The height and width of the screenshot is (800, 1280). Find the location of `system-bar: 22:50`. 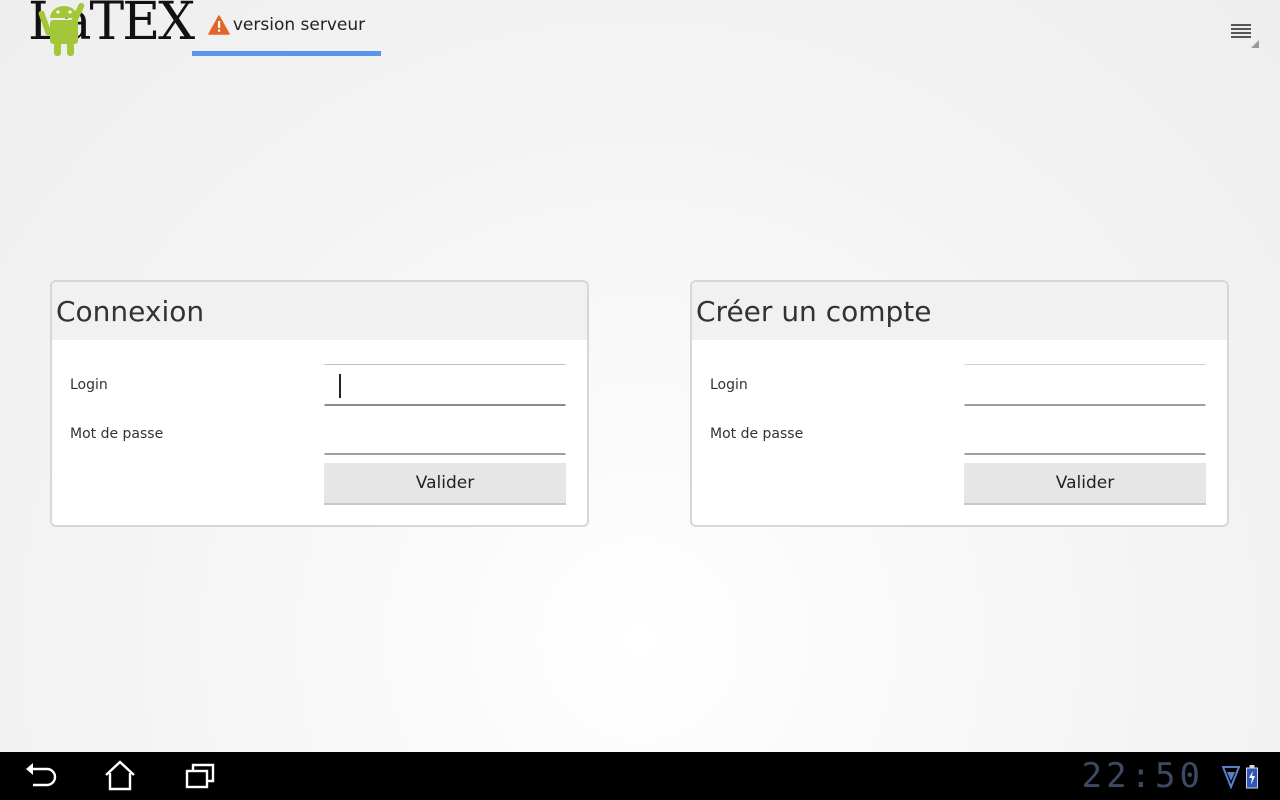

system-bar: 22:50 is located at coordinates (640, 776).